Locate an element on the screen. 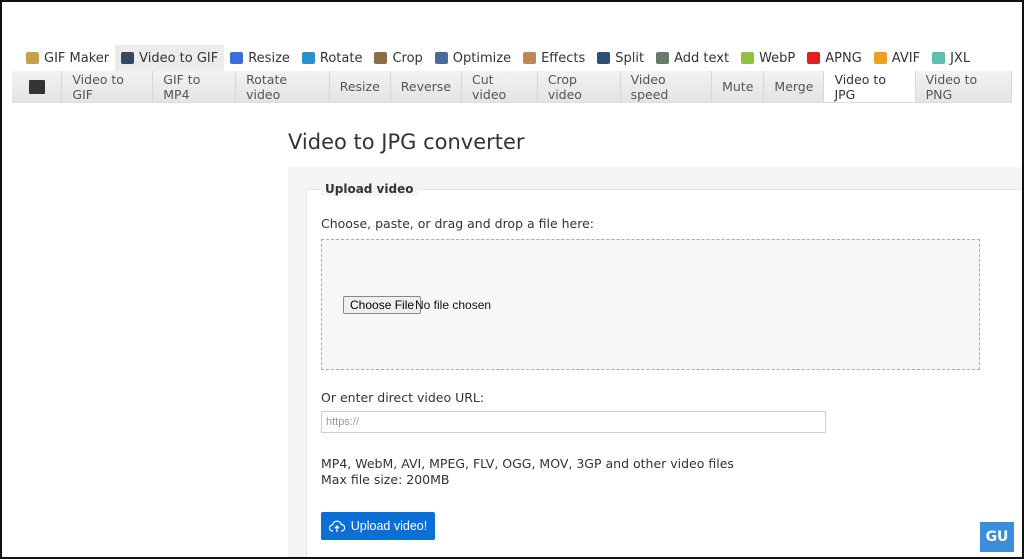  tab-add-text: Add text is located at coordinates (692, 58).